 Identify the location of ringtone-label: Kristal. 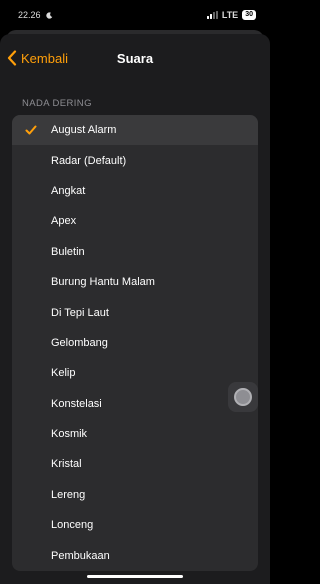
(66, 464).